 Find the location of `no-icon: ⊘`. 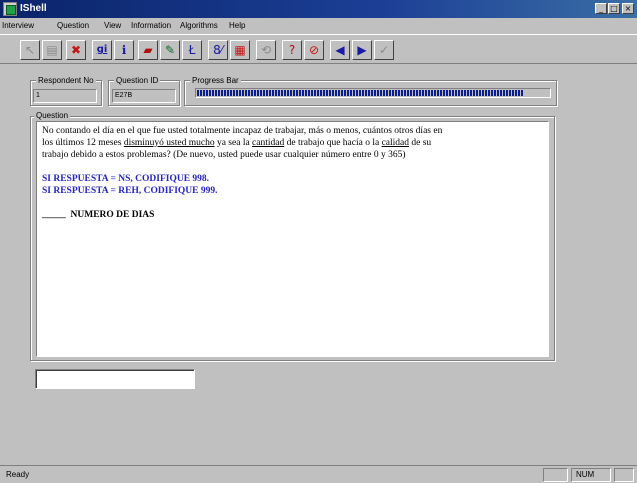

no-icon: ⊘ is located at coordinates (314, 50).